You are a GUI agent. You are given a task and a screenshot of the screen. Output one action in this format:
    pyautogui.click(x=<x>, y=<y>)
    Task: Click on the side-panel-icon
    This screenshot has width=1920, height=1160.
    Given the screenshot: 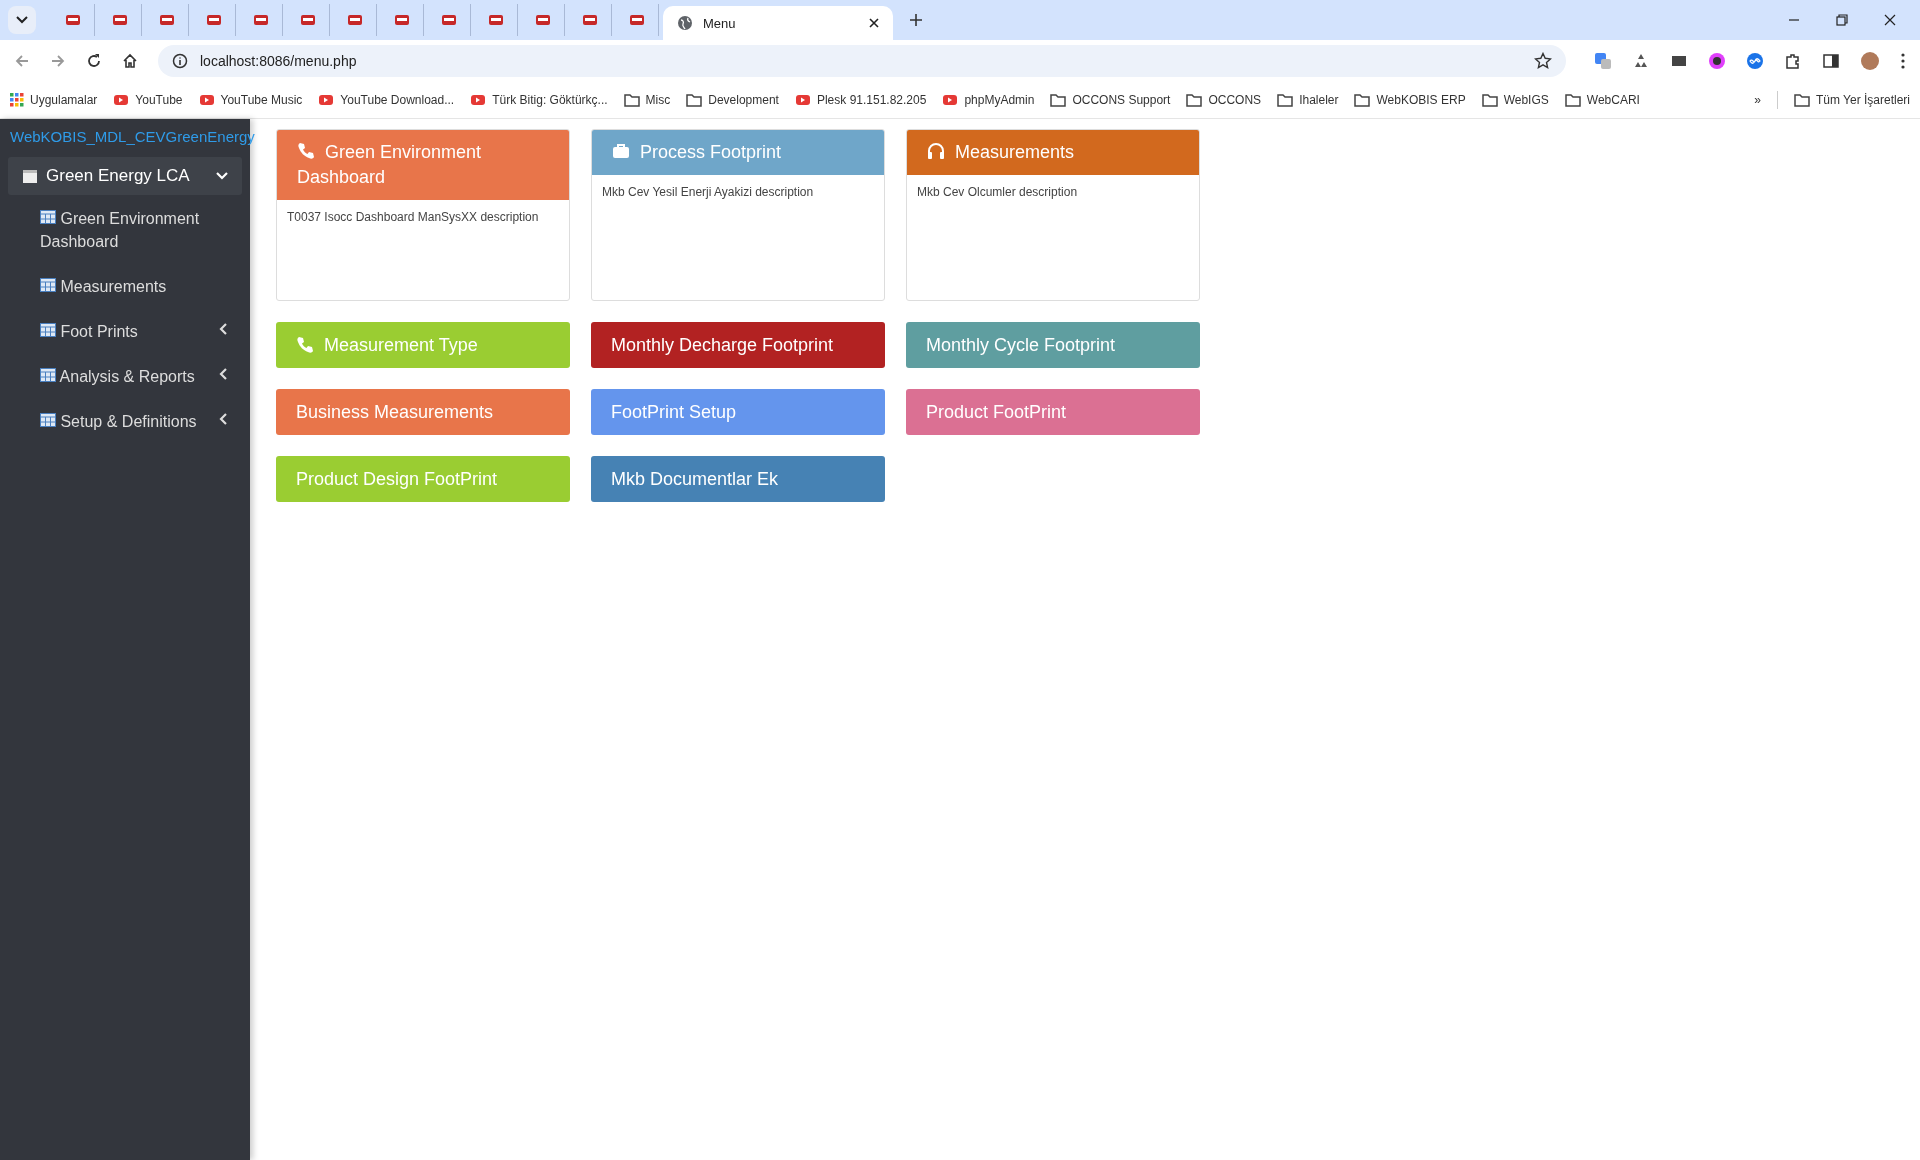 What is the action you would take?
    pyautogui.click(x=1831, y=61)
    